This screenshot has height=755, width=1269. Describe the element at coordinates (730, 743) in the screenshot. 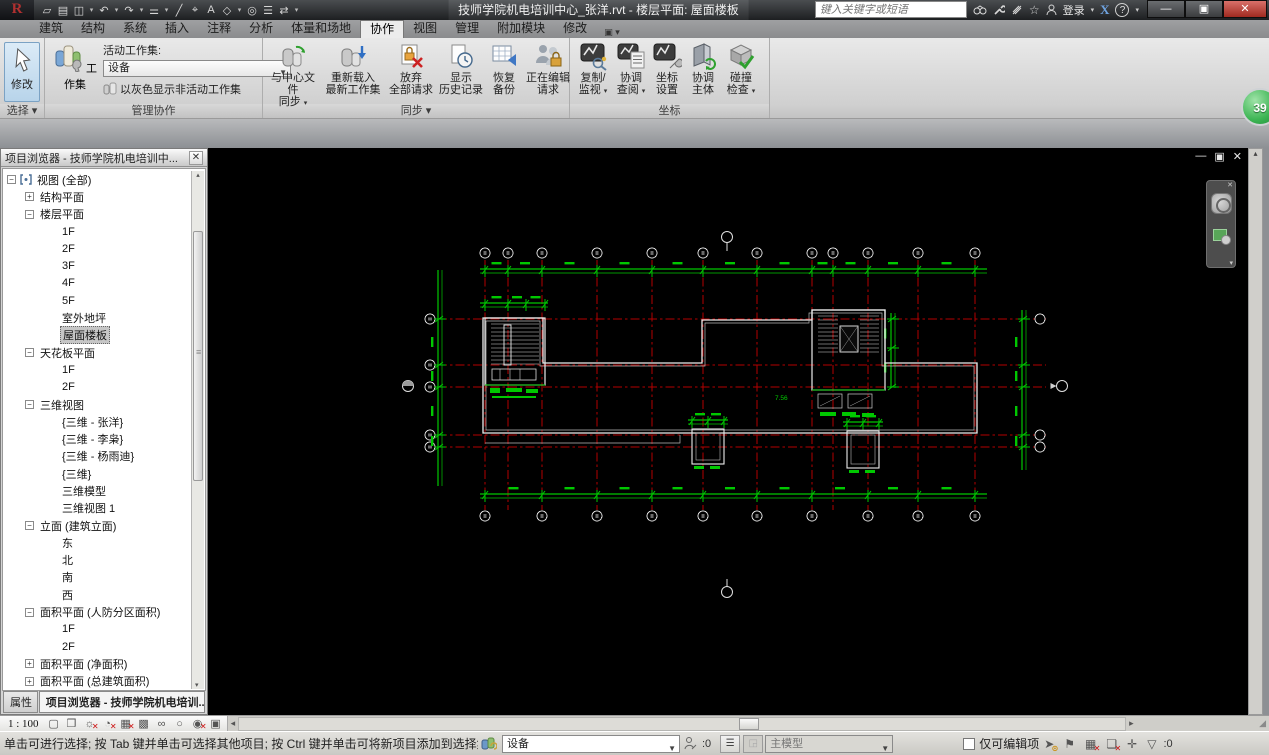

I see `design-options-icon: ☰` at that location.